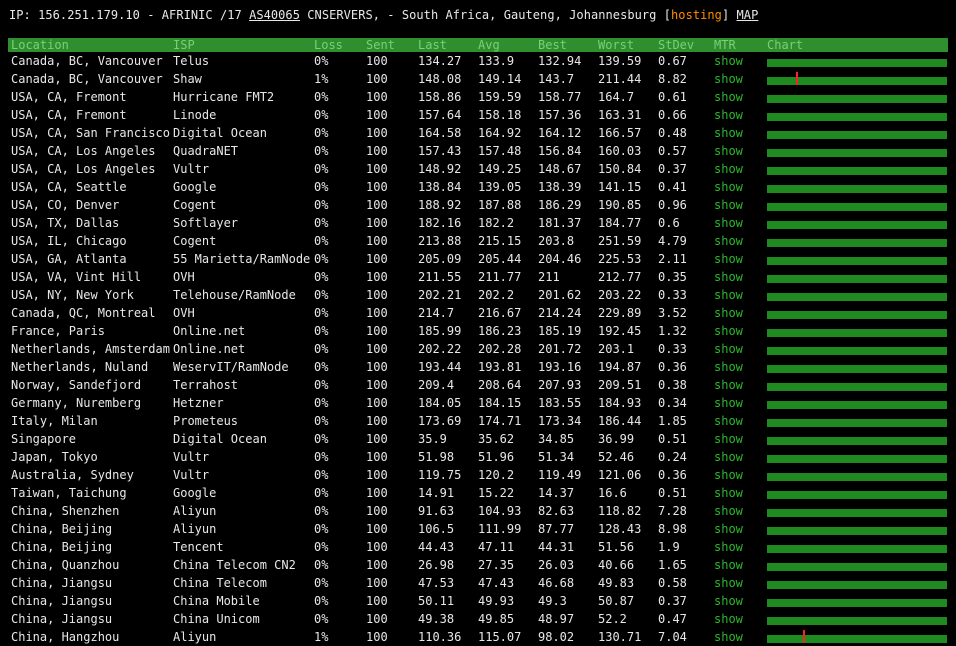 This screenshot has width=956, height=646. I want to click on cell-worst: 194.87, so click(620, 367).